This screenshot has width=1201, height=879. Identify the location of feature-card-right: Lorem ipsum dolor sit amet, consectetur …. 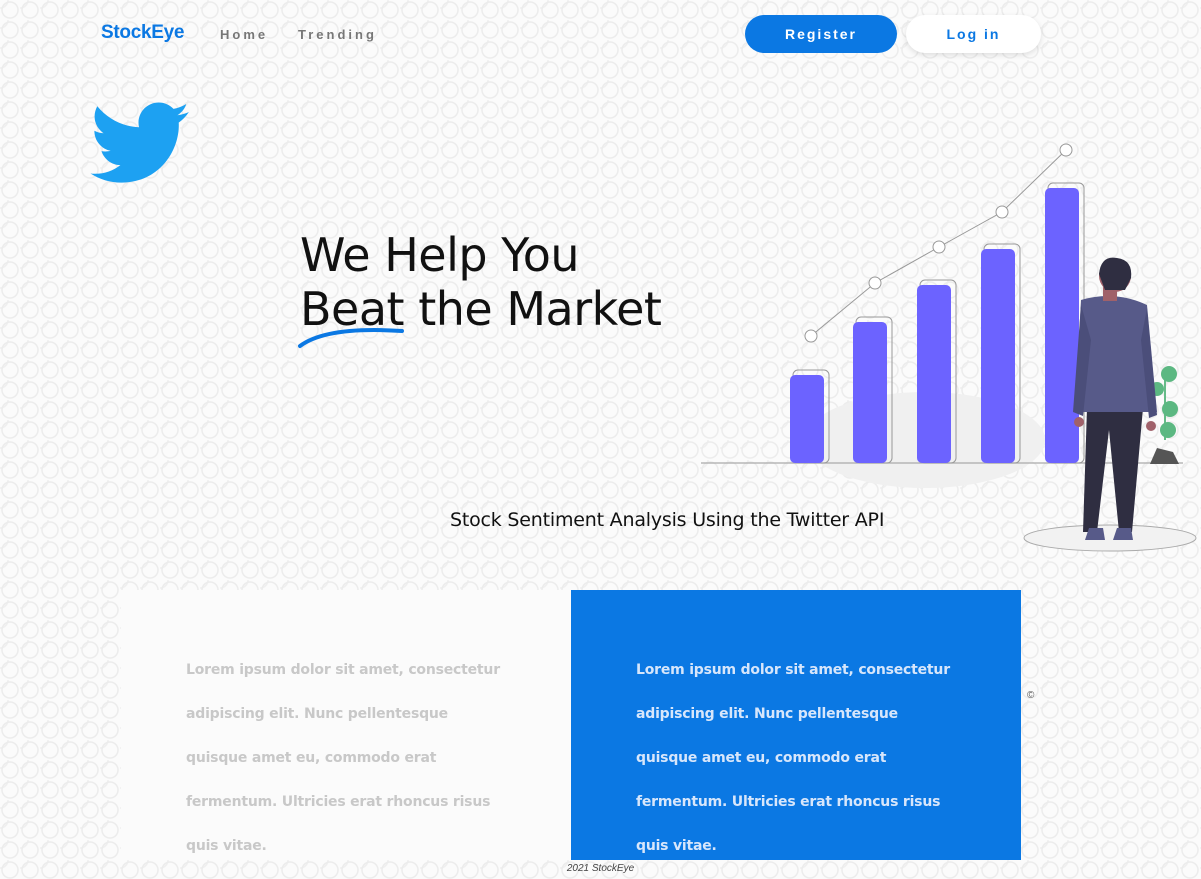
(796, 725).